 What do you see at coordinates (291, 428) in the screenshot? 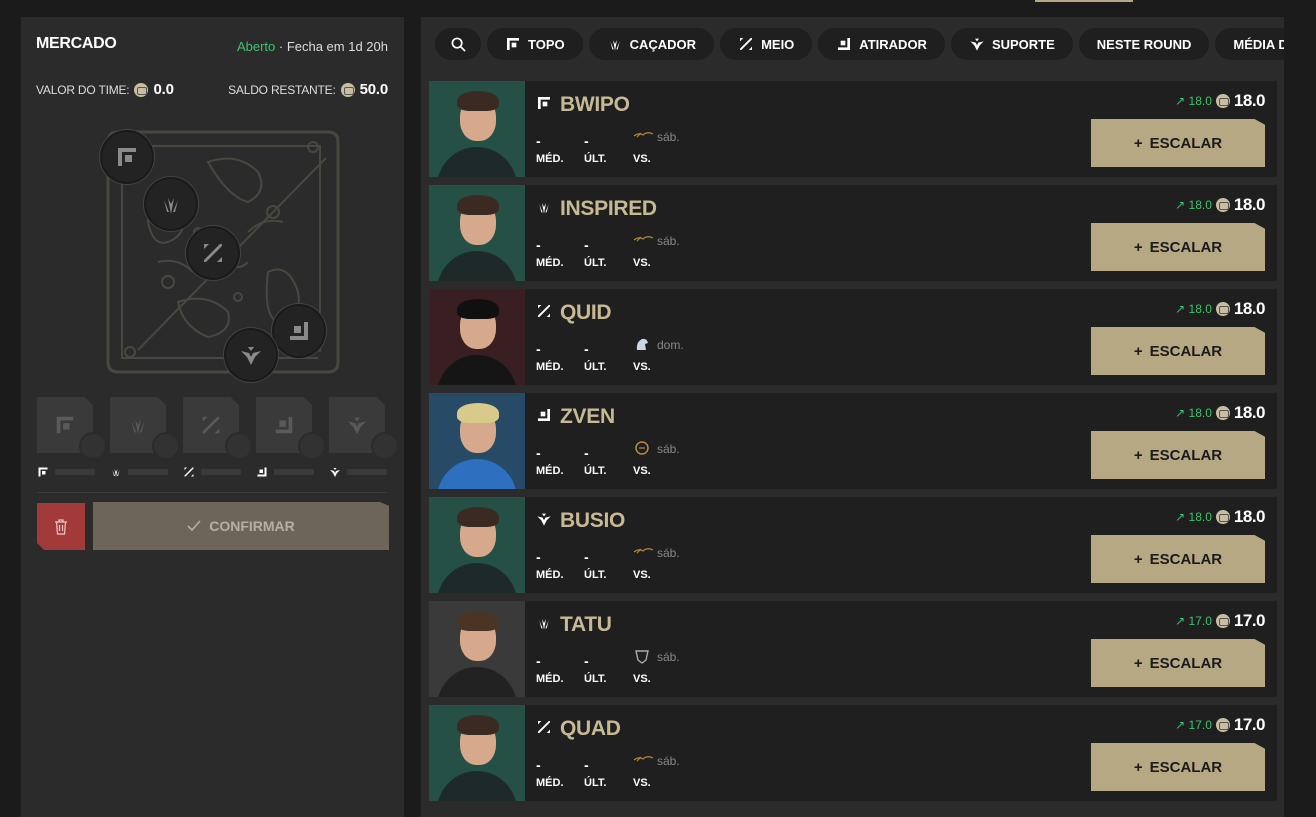
I see `slot-bot` at bounding box center [291, 428].